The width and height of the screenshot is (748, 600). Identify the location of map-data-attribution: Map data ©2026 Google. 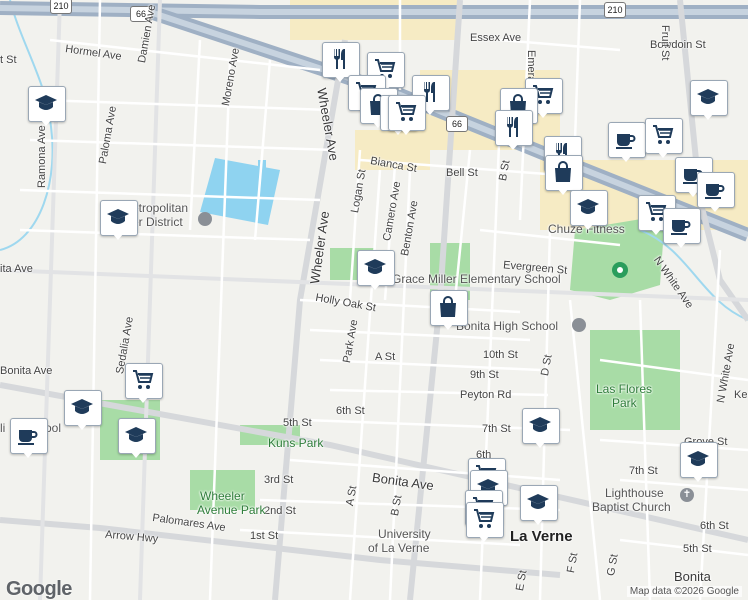
(684, 591).